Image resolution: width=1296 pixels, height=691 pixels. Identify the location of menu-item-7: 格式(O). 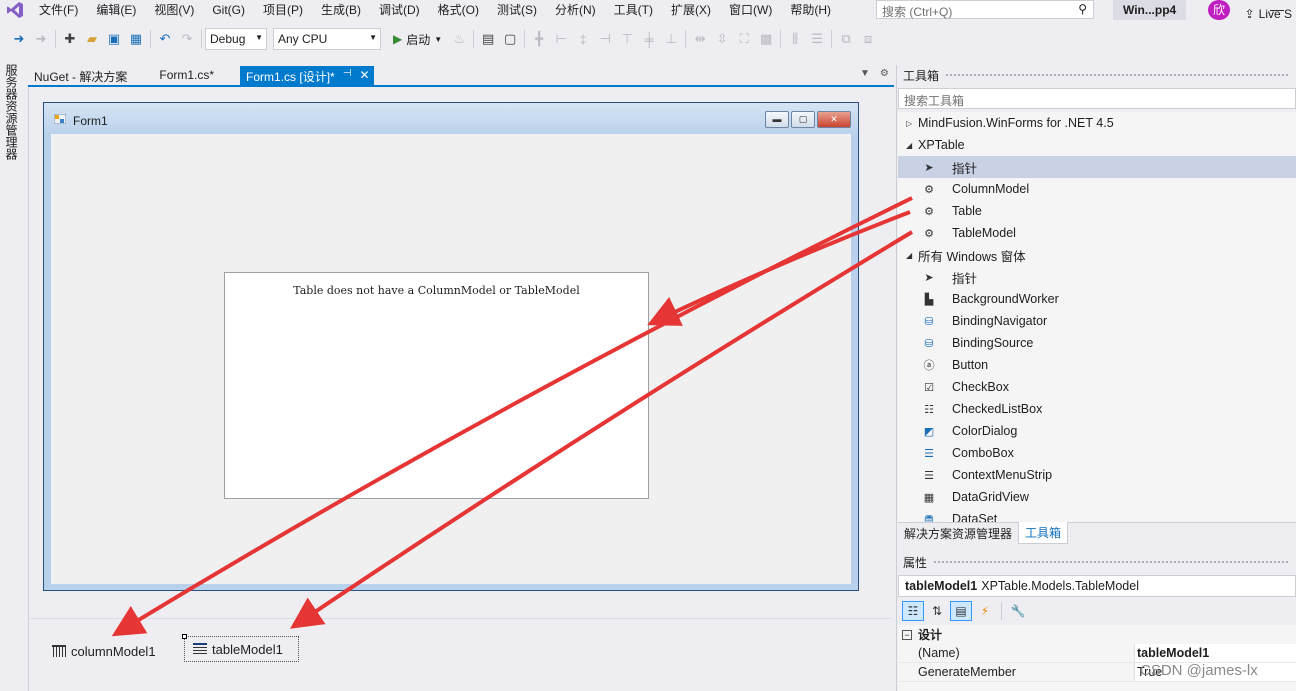
(458, 10).